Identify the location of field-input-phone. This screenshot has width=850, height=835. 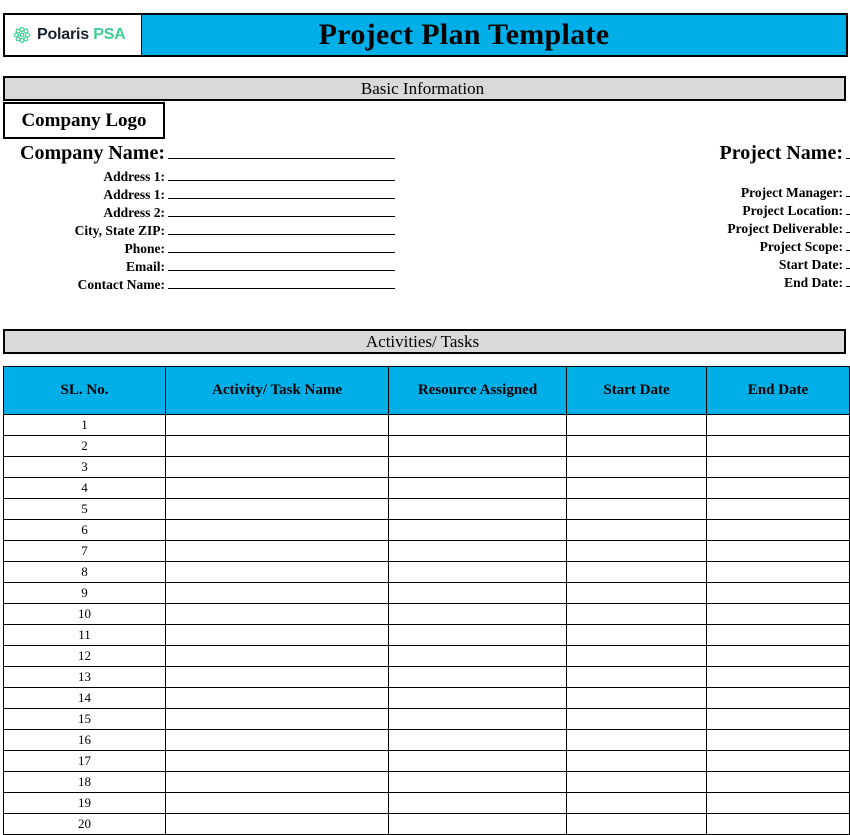
(281, 246).